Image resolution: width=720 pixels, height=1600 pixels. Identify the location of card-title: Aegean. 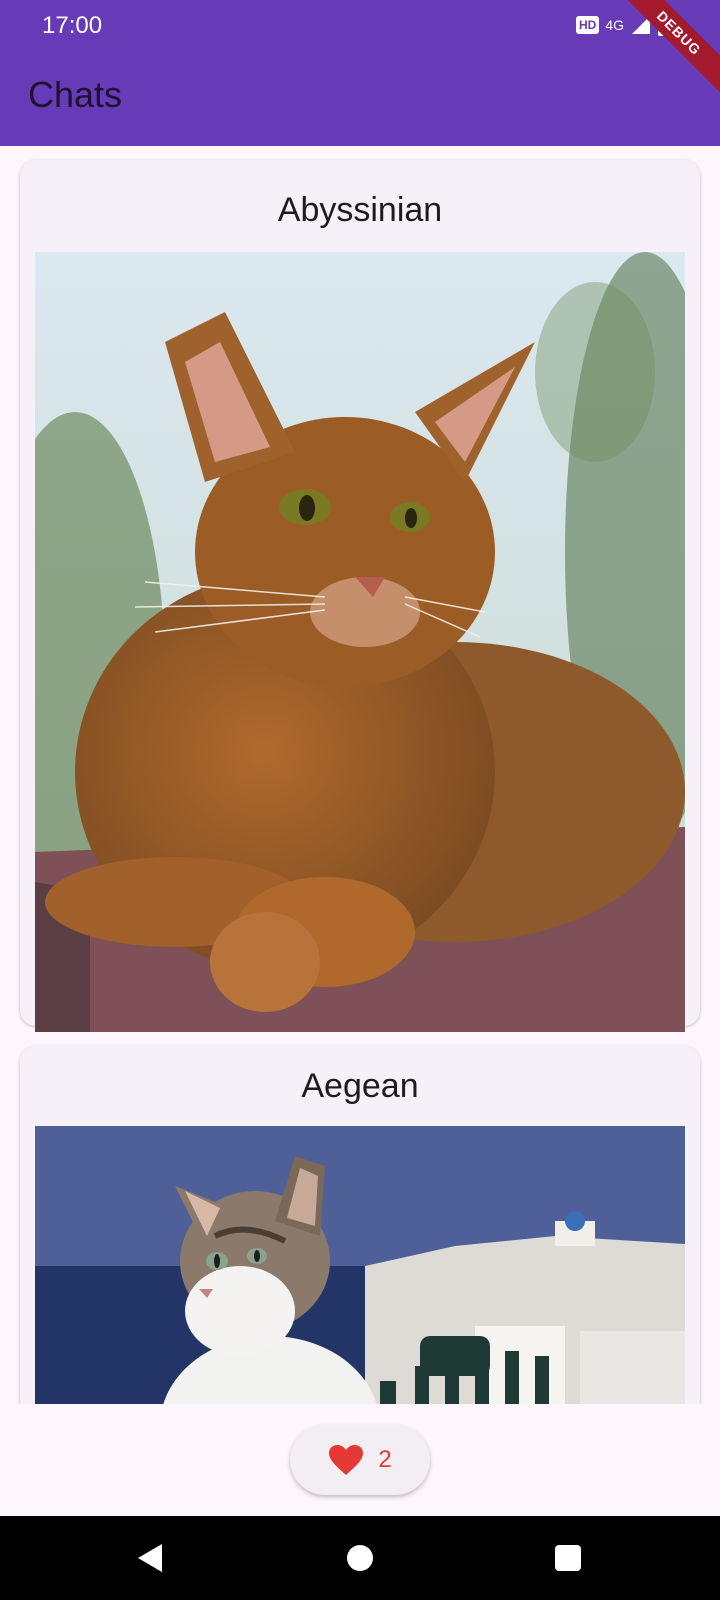
(360, 1086).